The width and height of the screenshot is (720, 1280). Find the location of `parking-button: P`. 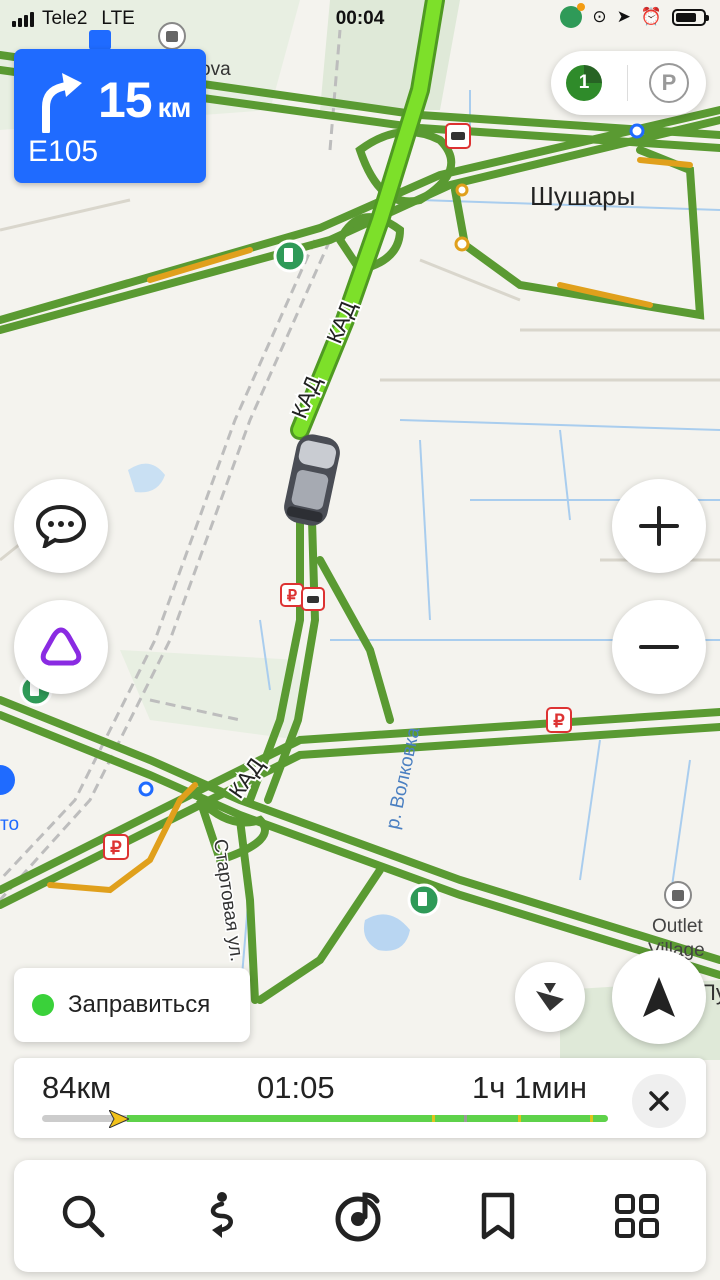

parking-button: P is located at coordinates (669, 83).